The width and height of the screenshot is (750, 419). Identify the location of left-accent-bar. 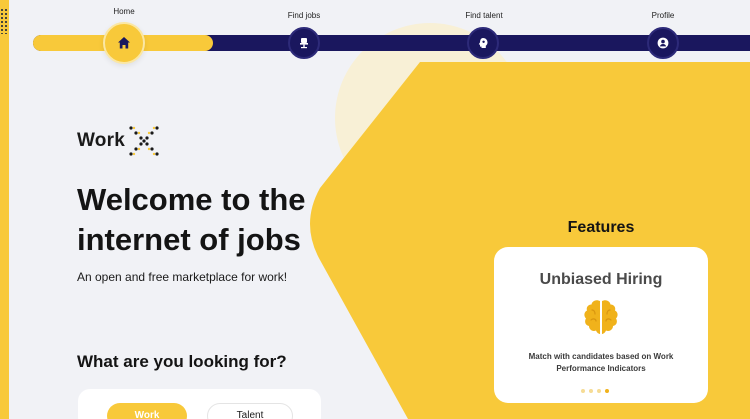
(4, 209).